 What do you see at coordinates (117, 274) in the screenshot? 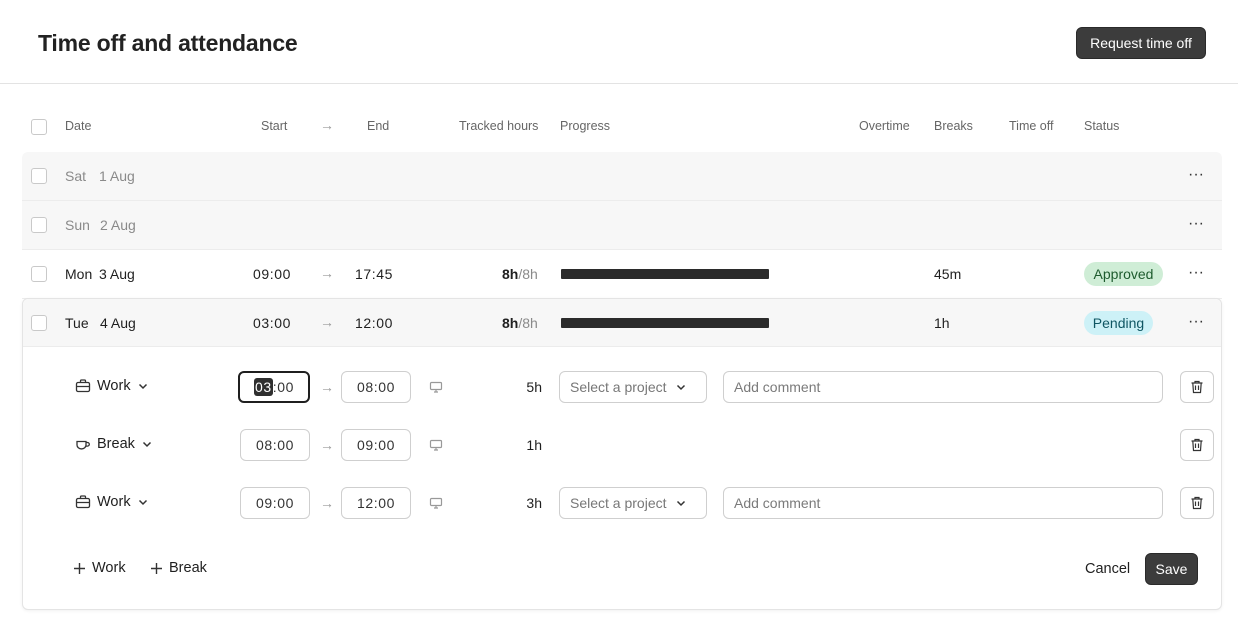
I see `row-date: 3 Aug` at bounding box center [117, 274].